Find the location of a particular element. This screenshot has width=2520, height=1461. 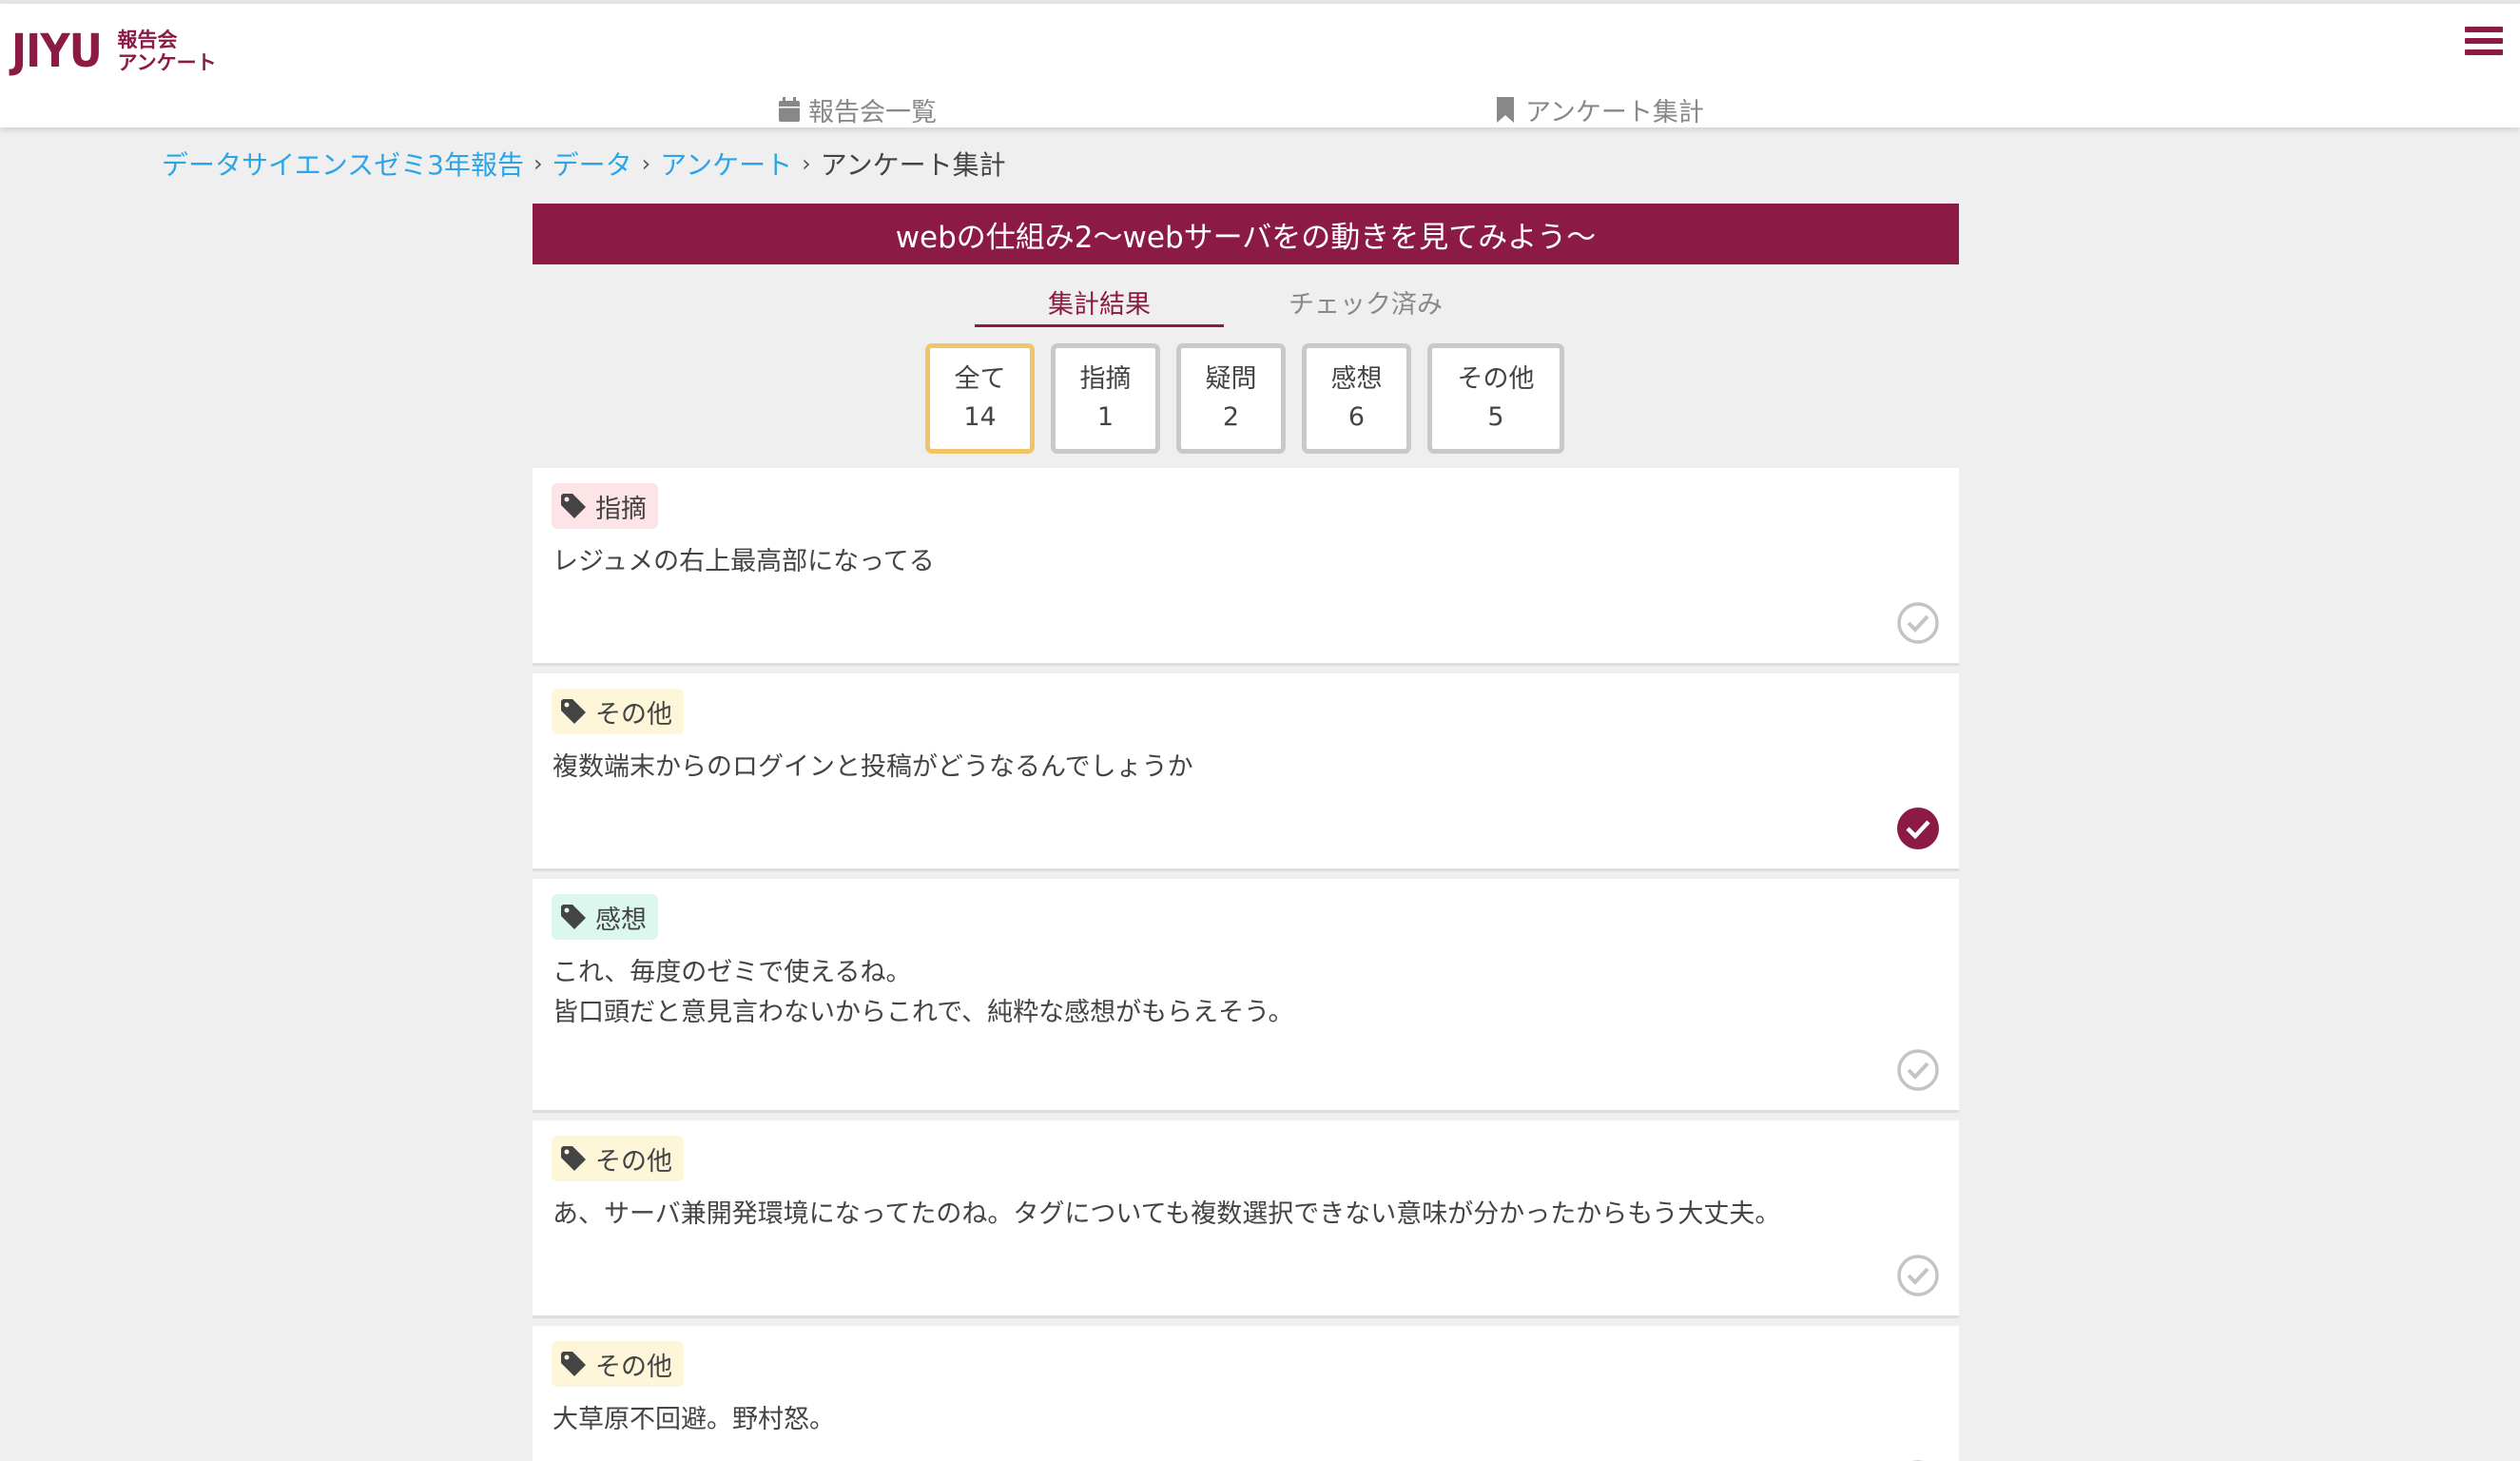

breadcrumb-link-seminar: データサイエンスゼミ3年報告 is located at coordinates (343, 164).